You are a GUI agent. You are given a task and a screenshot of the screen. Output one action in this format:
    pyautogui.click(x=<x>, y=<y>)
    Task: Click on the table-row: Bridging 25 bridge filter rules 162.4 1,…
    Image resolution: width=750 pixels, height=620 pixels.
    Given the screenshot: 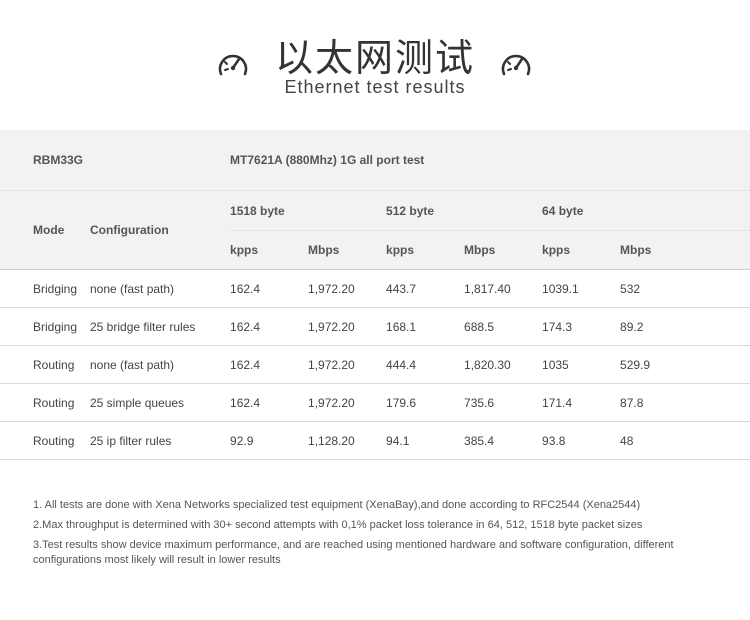 What is the action you would take?
    pyautogui.click(x=375, y=326)
    